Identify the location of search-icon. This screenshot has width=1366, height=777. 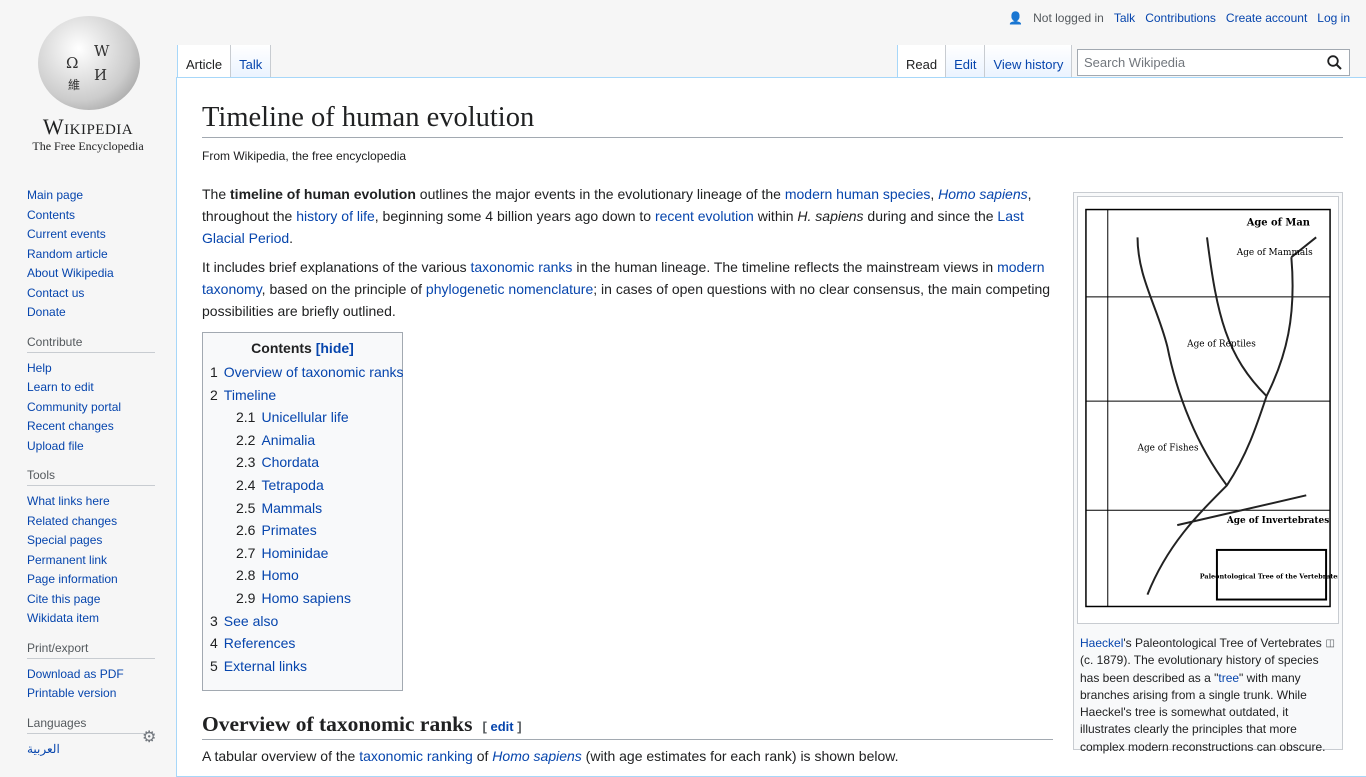
(1334, 62).